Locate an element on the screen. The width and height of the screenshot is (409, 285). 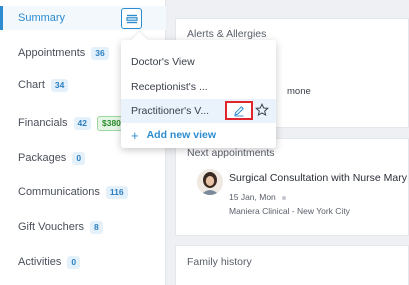
view-item-label: Doctor's View is located at coordinates (163, 62).